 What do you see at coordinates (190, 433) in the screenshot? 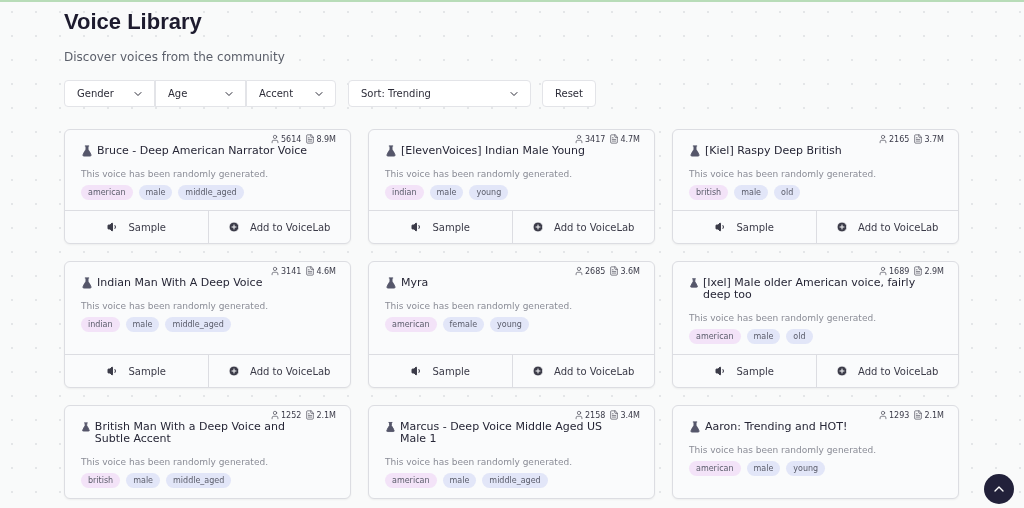
I see `voice-name: British Man With a Deep Voice and Subtle Accent` at bounding box center [190, 433].